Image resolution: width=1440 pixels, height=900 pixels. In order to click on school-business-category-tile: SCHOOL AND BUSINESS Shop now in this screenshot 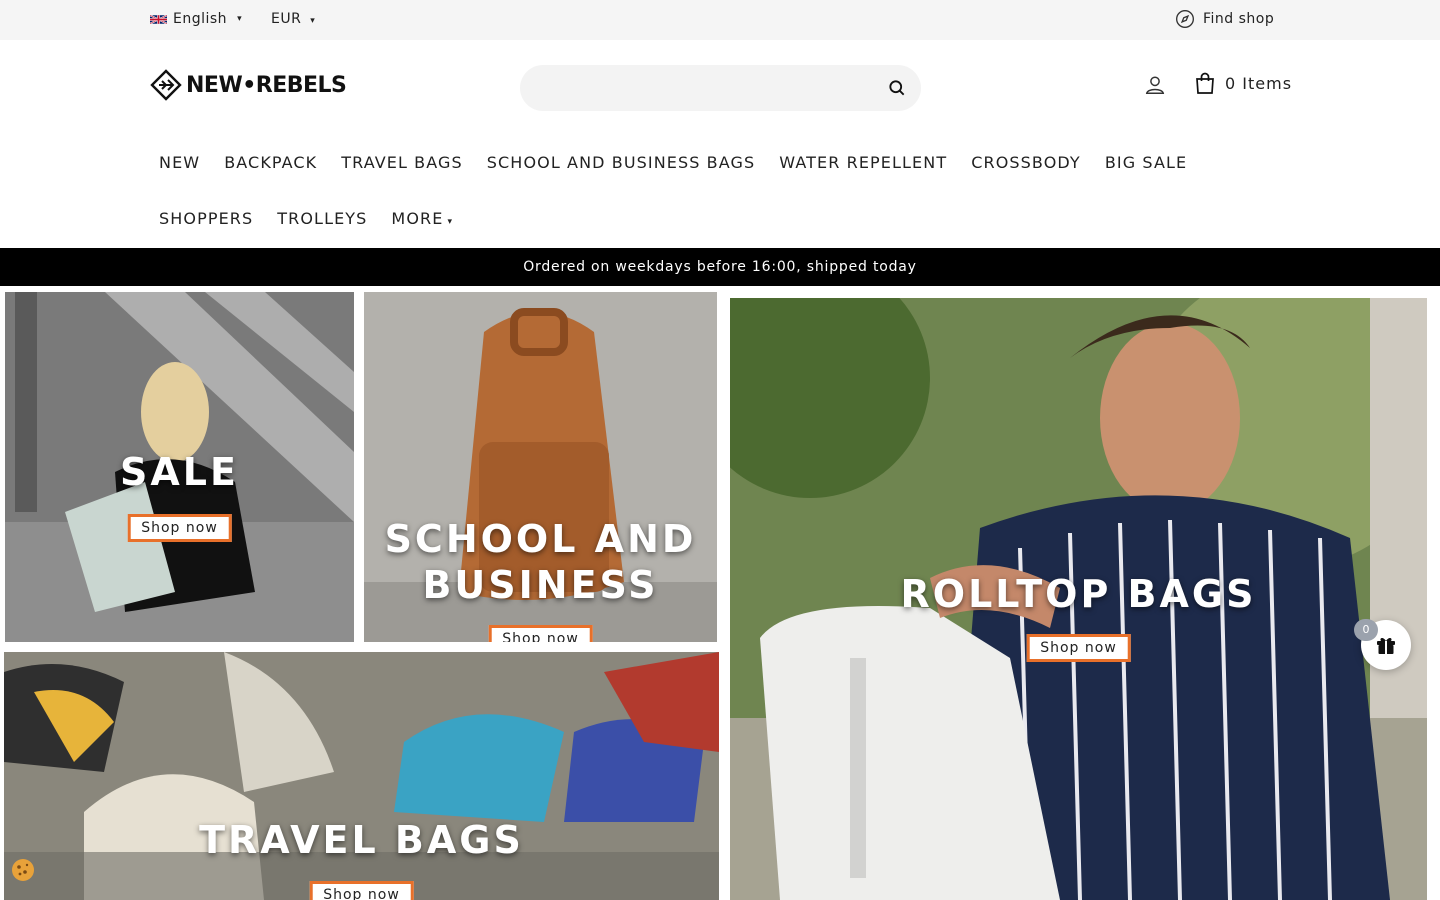, I will do `click(540, 467)`.